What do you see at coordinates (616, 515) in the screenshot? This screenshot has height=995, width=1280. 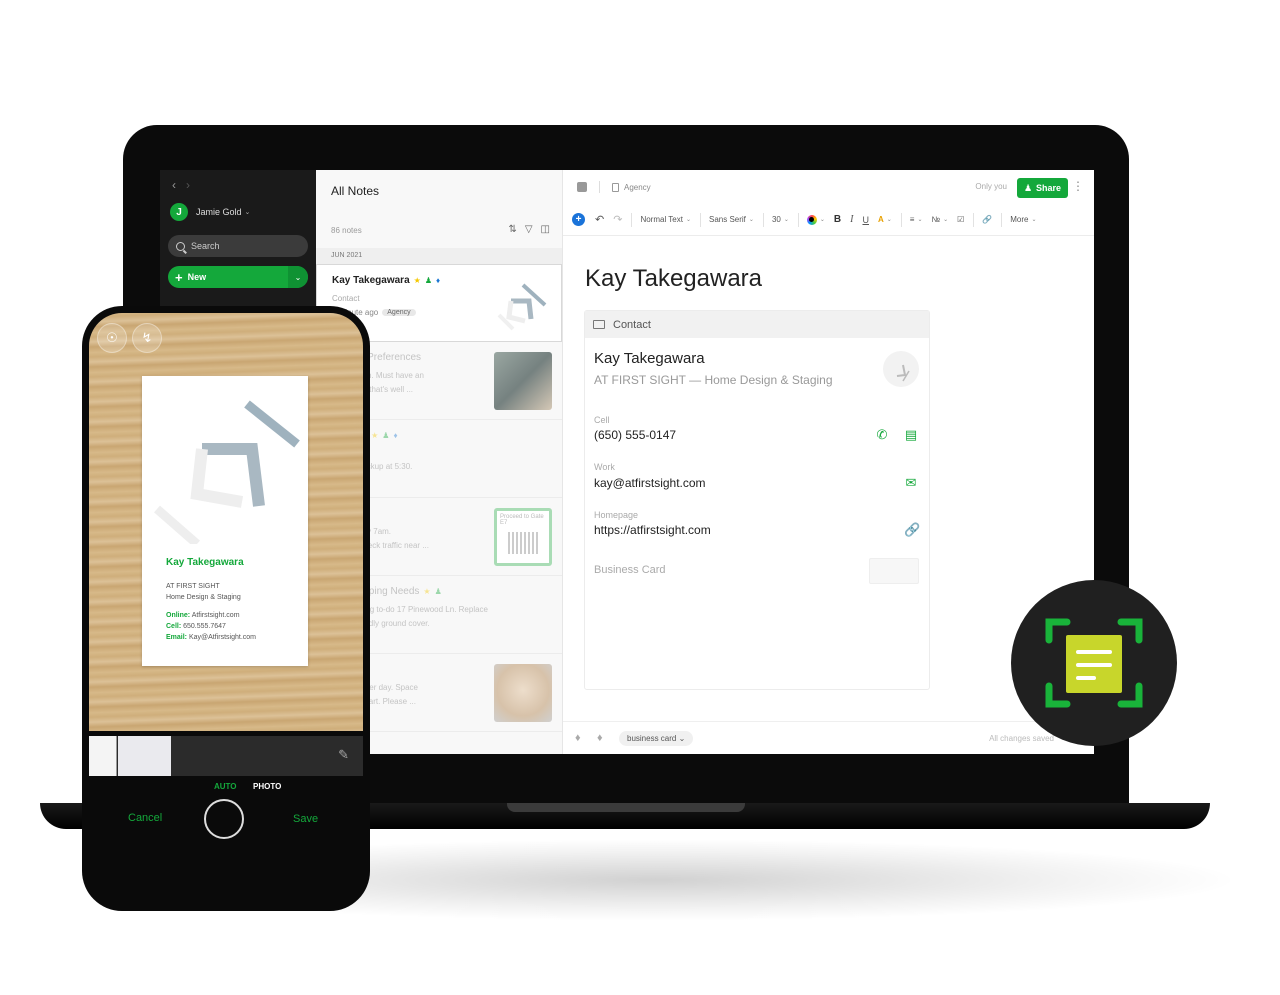 I see `homepage-label: Homepage` at bounding box center [616, 515].